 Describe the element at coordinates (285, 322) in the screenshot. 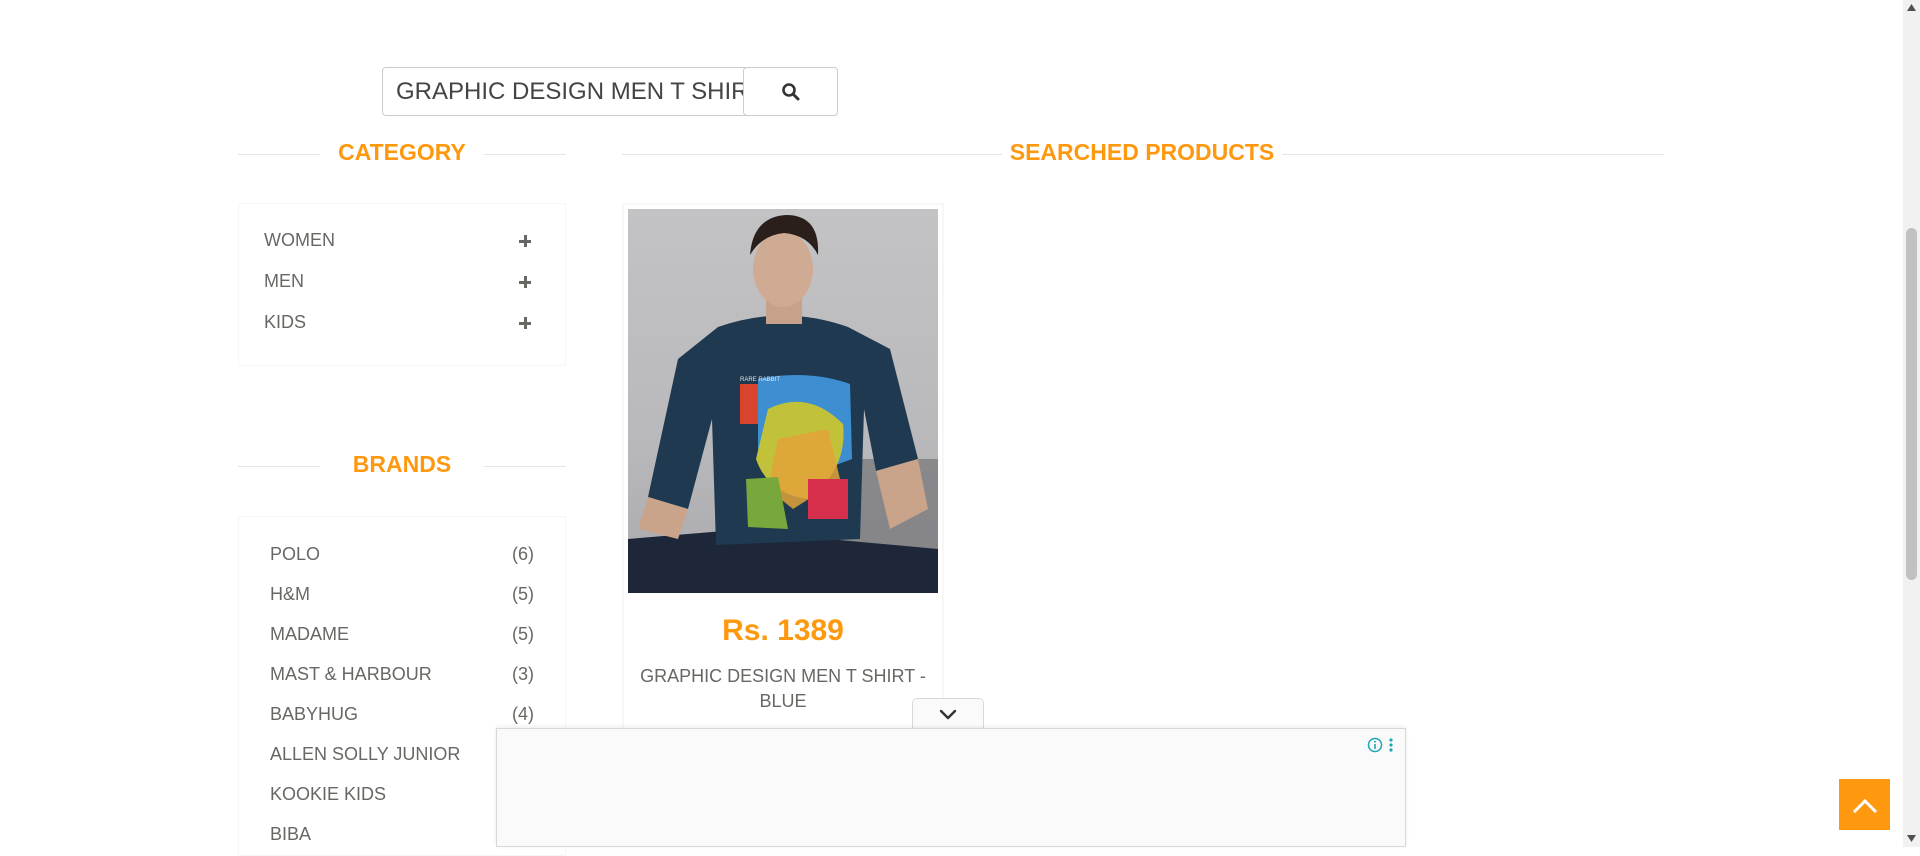

I see `category-item-kids: KIDS` at that location.